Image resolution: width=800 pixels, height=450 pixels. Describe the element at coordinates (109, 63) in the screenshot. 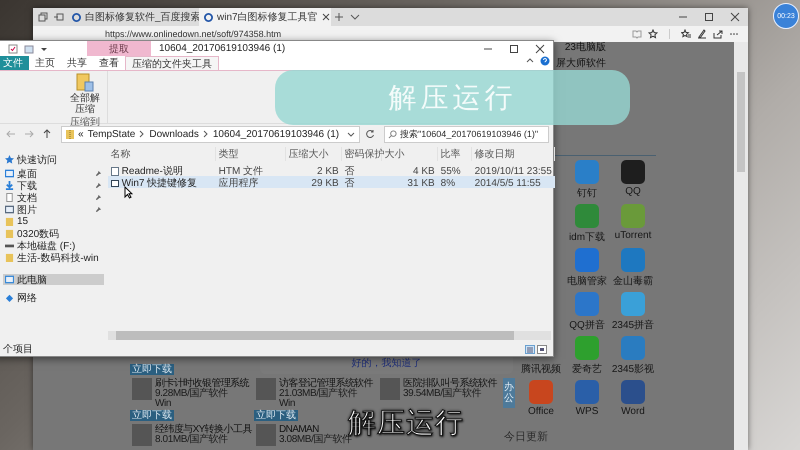

I see `ribbon-tab: 查看` at that location.